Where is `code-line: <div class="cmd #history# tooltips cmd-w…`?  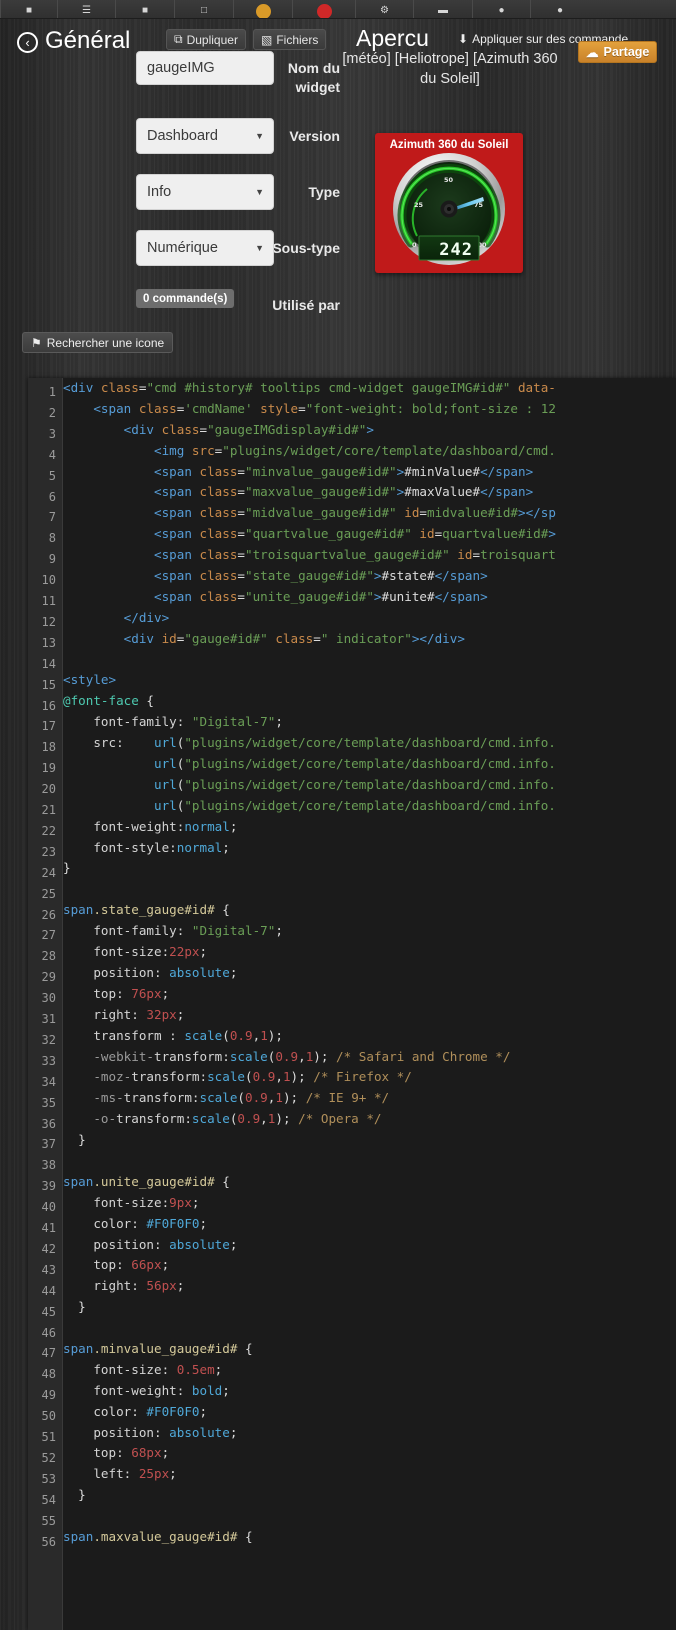 code-line: <div class="cmd #history# tooltips cmd-w… is located at coordinates (369, 388).